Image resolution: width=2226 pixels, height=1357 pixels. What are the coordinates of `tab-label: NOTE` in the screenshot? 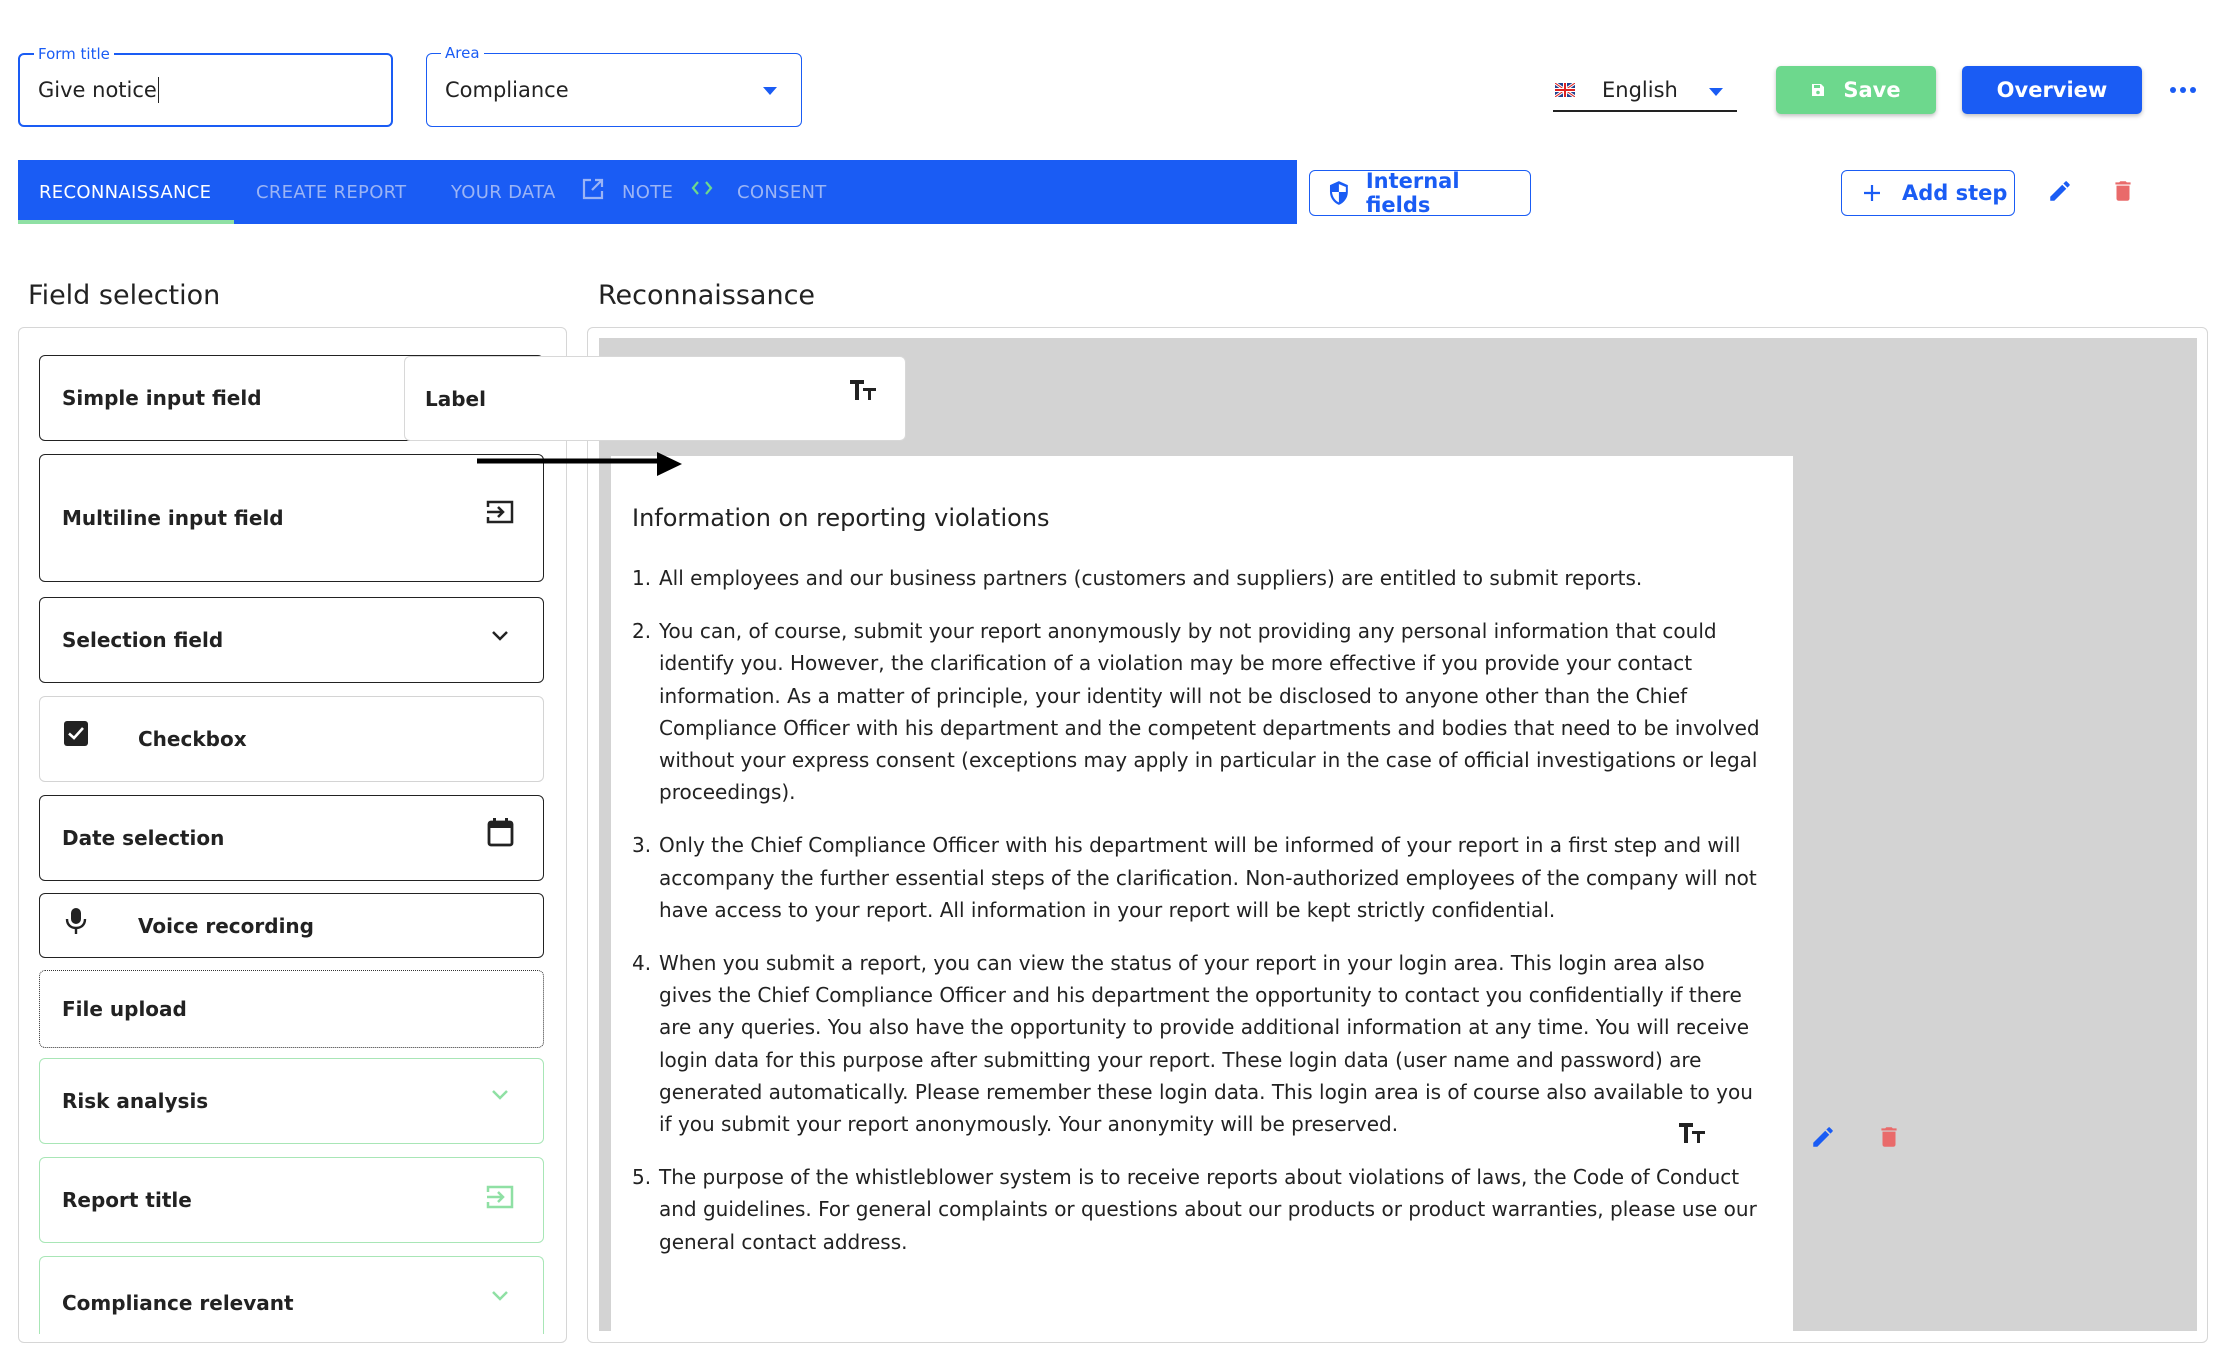 It's located at (648, 192).